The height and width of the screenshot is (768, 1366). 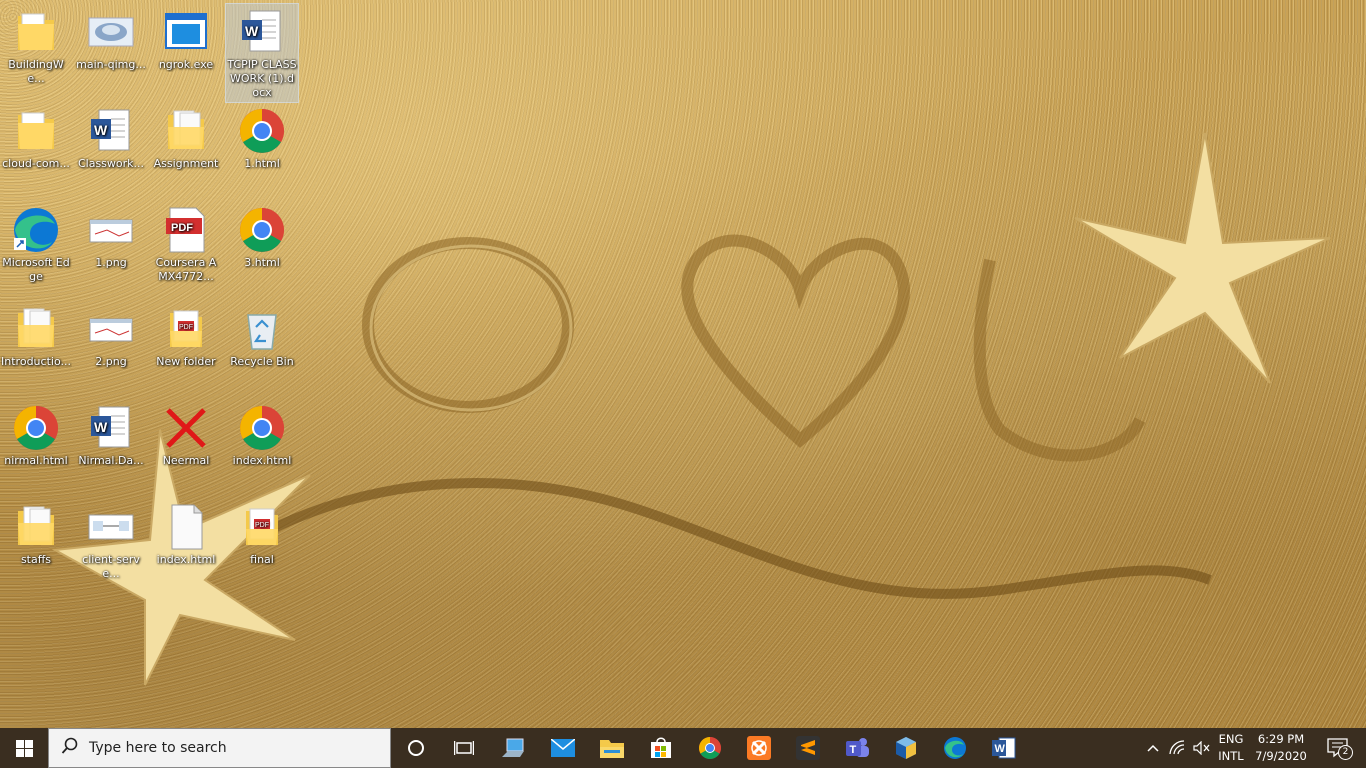 What do you see at coordinates (1281, 748) in the screenshot?
I see `clock: 6:29 PM 7/9/2020` at bounding box center [1281, 748].